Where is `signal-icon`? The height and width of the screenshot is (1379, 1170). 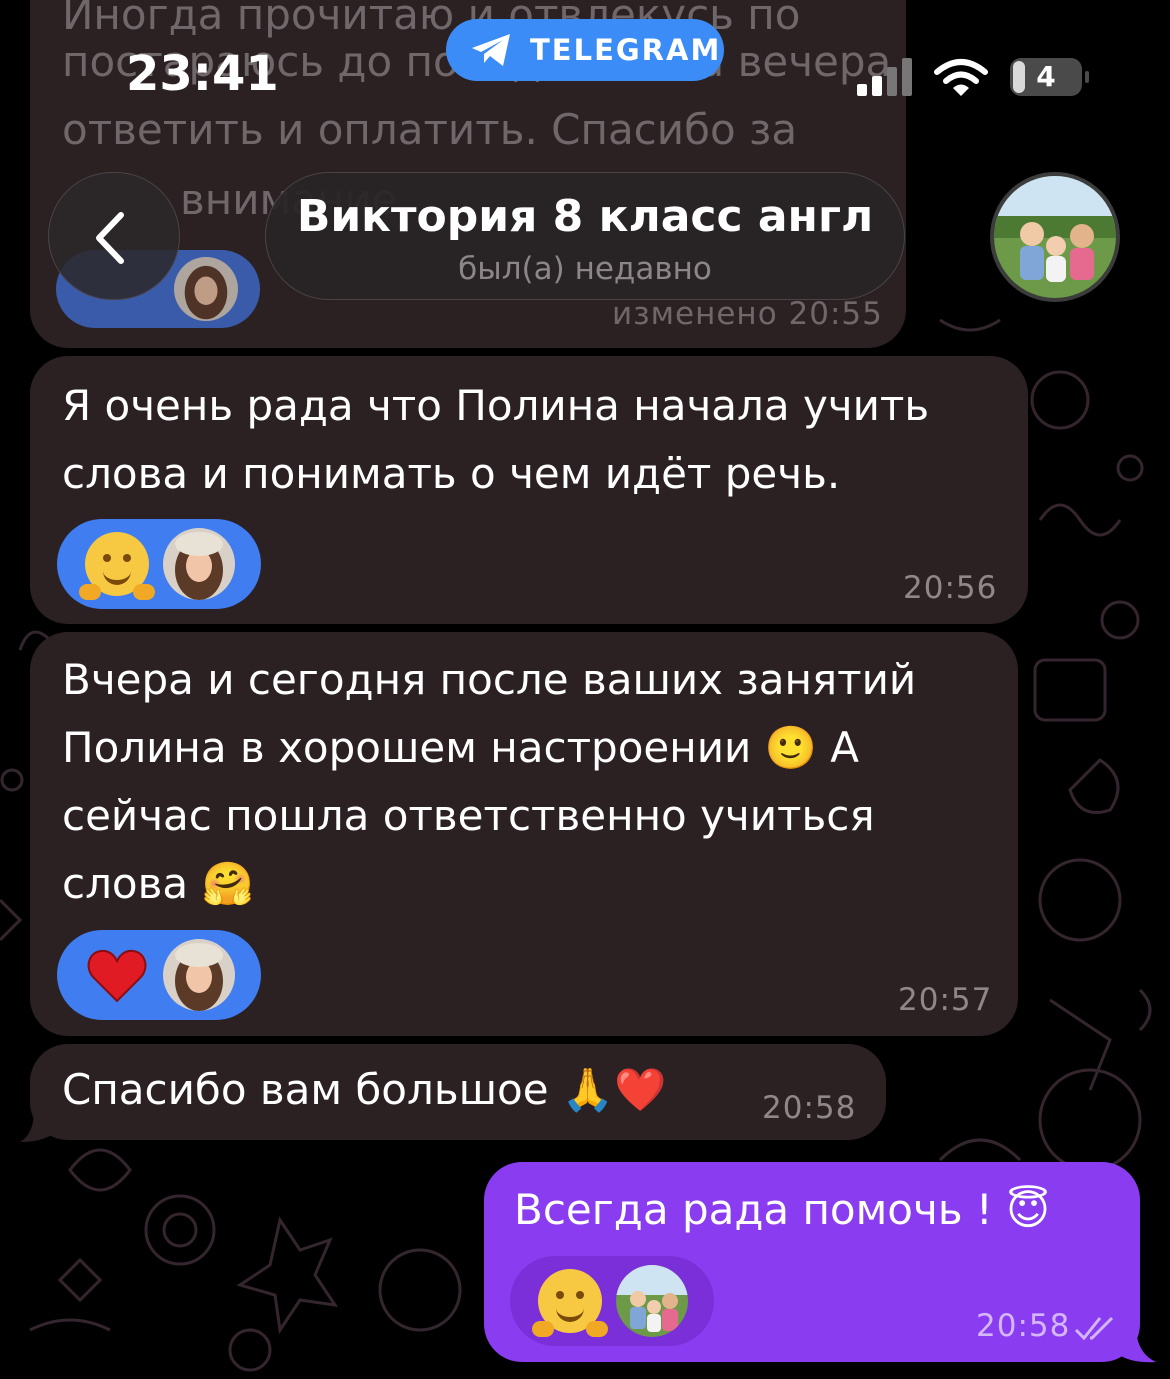
signal-icon is located at coordinates (885, 79).